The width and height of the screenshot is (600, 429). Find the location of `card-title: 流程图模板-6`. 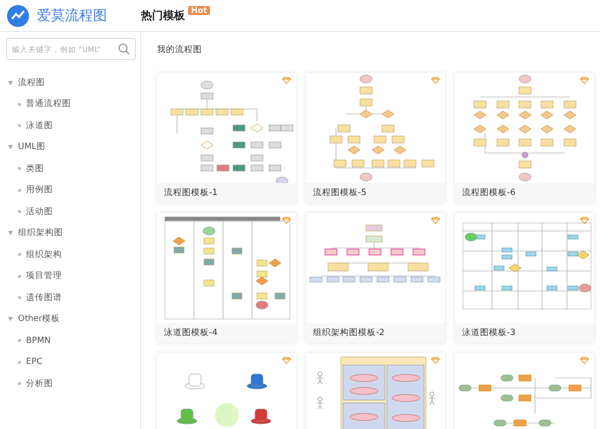

card-title: 流程图模板-6 is located at coordinates (489, 193).